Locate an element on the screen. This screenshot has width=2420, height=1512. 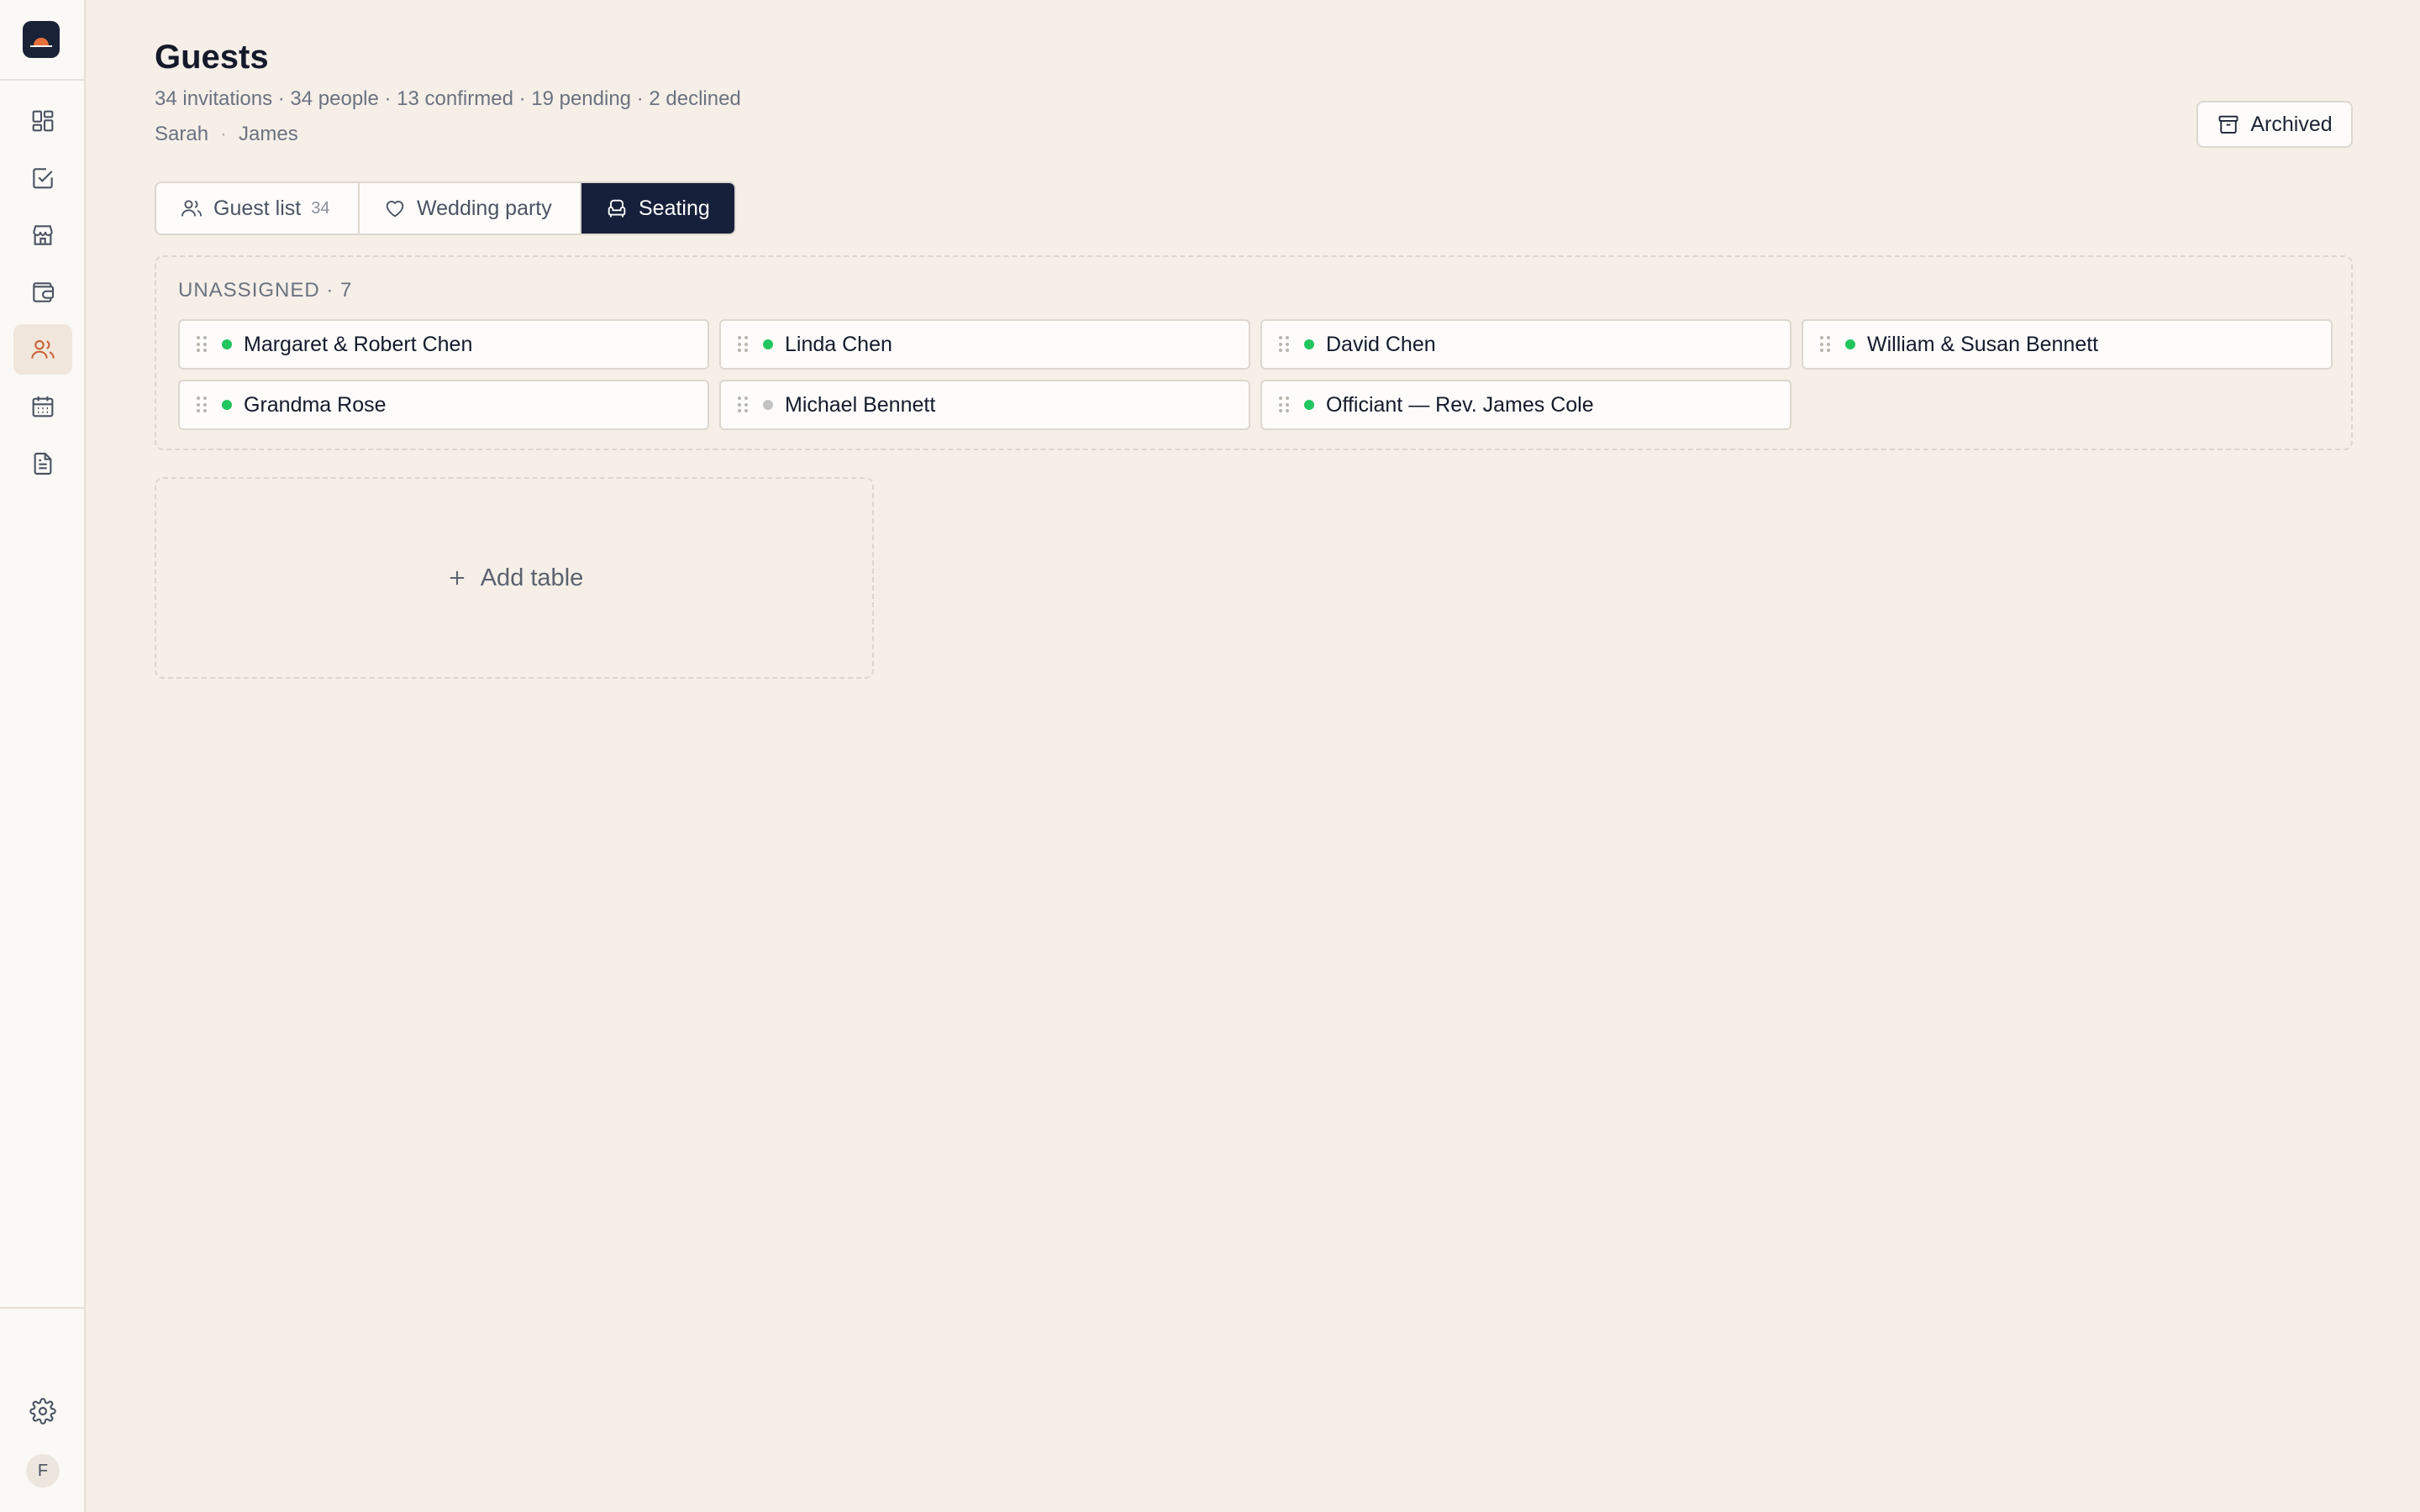
guest-card: Officiant — Rev. James Cole is located at coordinates (1526, 405).